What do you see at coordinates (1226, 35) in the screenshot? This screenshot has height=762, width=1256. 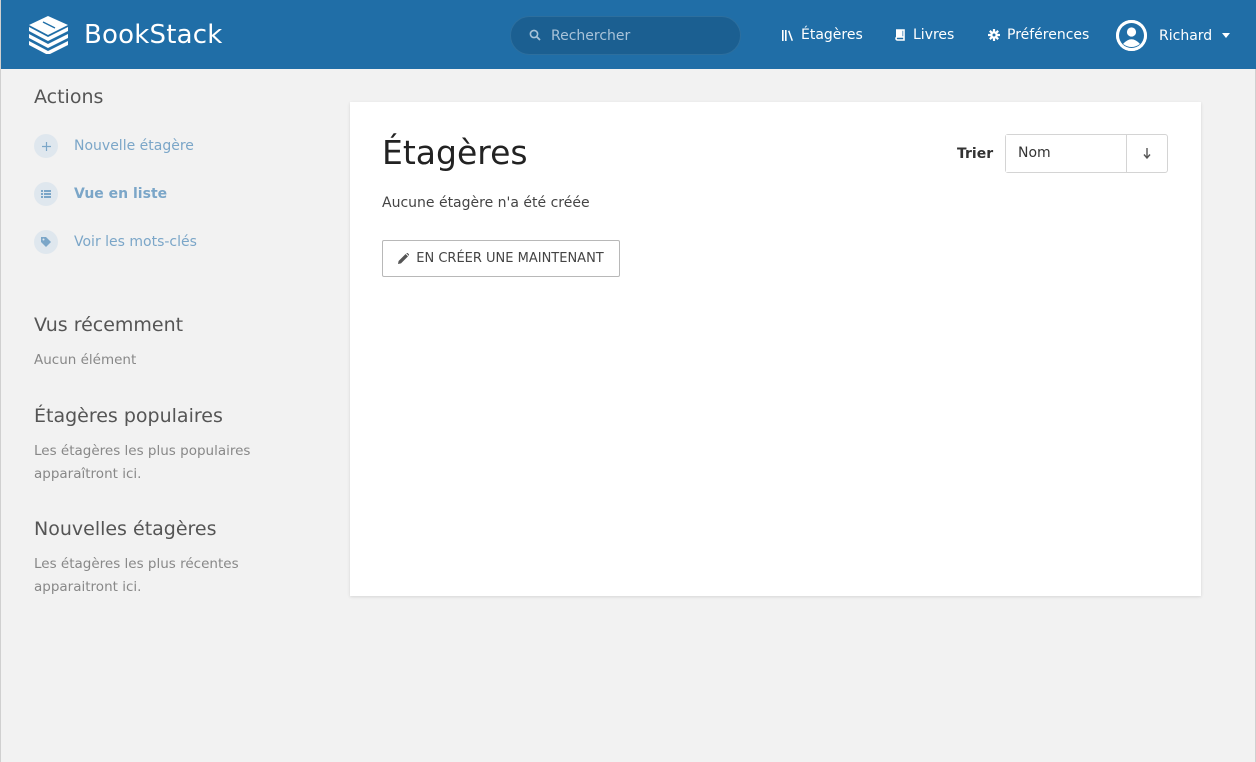 I see `caret-down-icon` at bounding box center [1226, 35].